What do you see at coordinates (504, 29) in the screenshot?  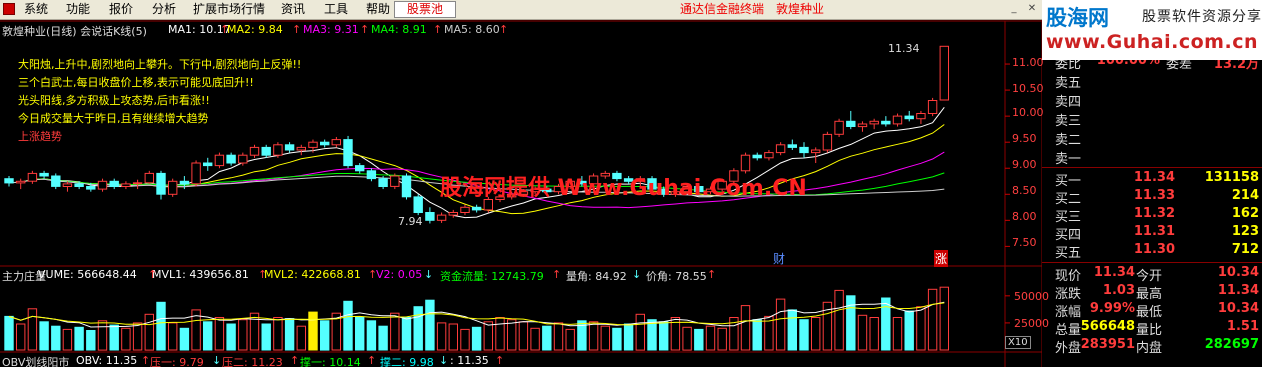 I see `ma5-up-arrow-icon: ↑` at bounding box center [504, 29].